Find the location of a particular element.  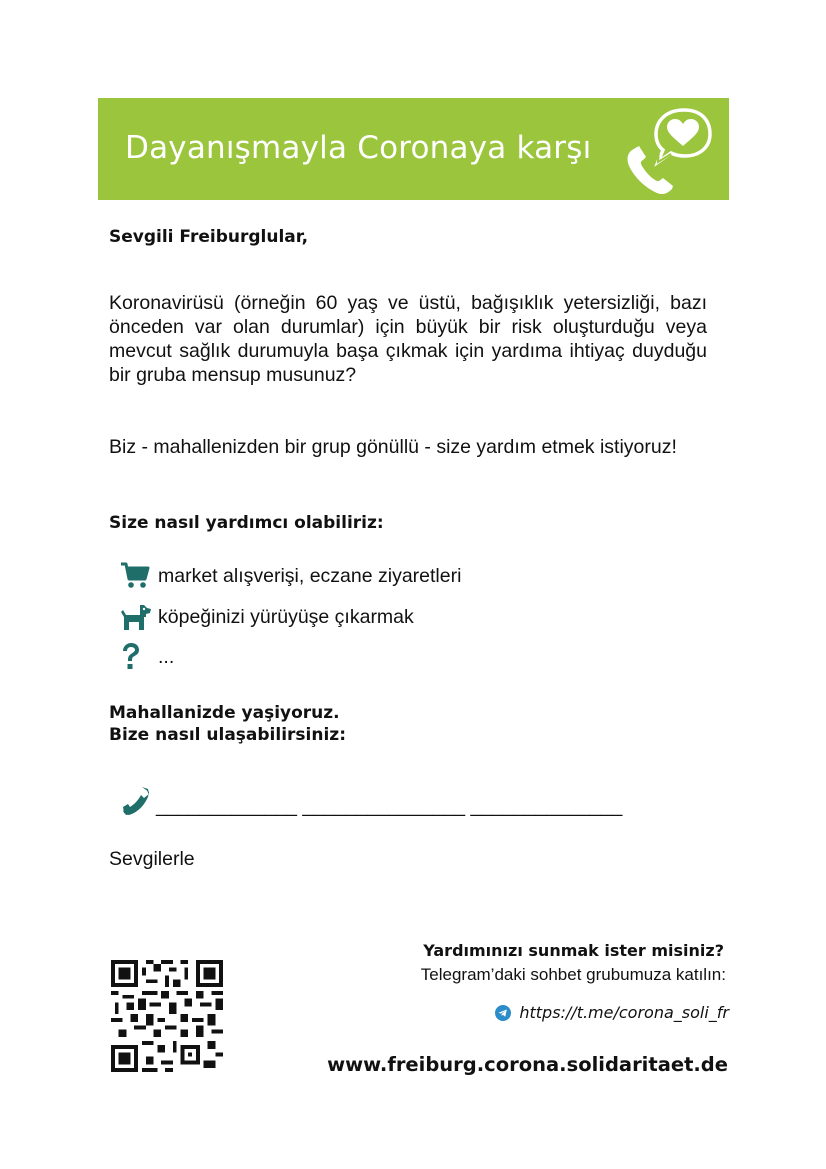

help-item-shopping: market alışverişi, eczane ziyaretleri is located at coordinates (290, 576).